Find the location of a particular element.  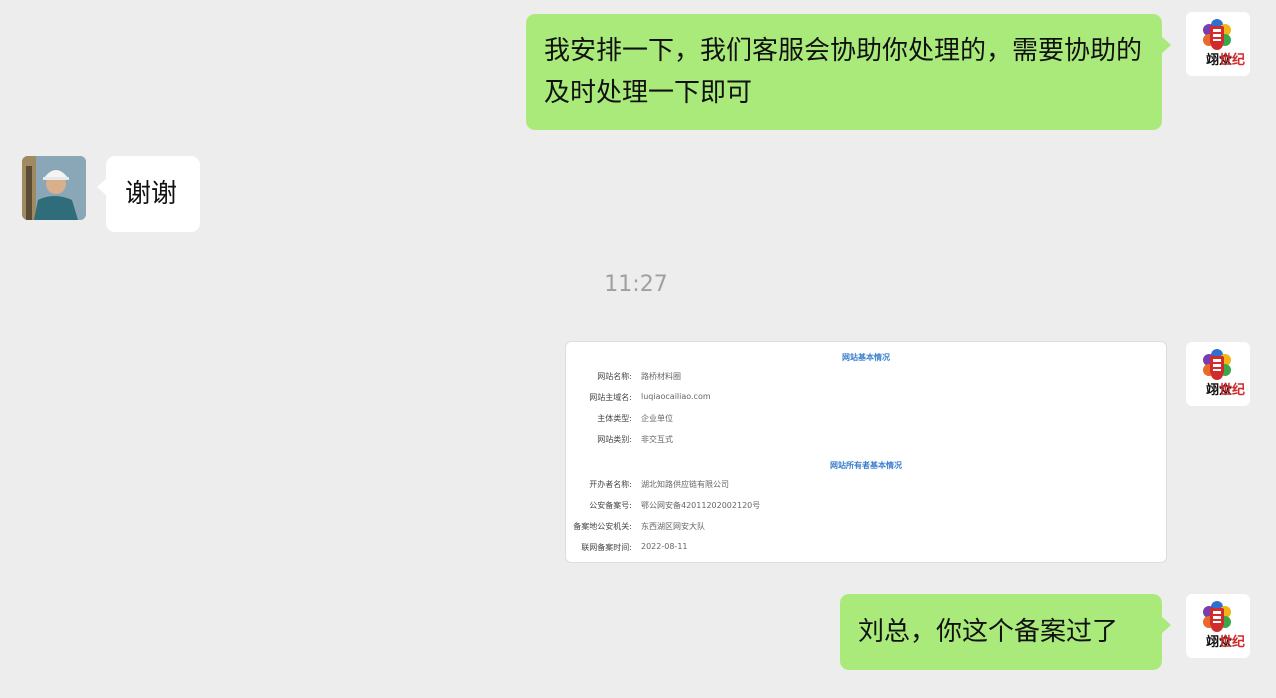

record-label: 网站类别: is located at coordinates (614, 439).